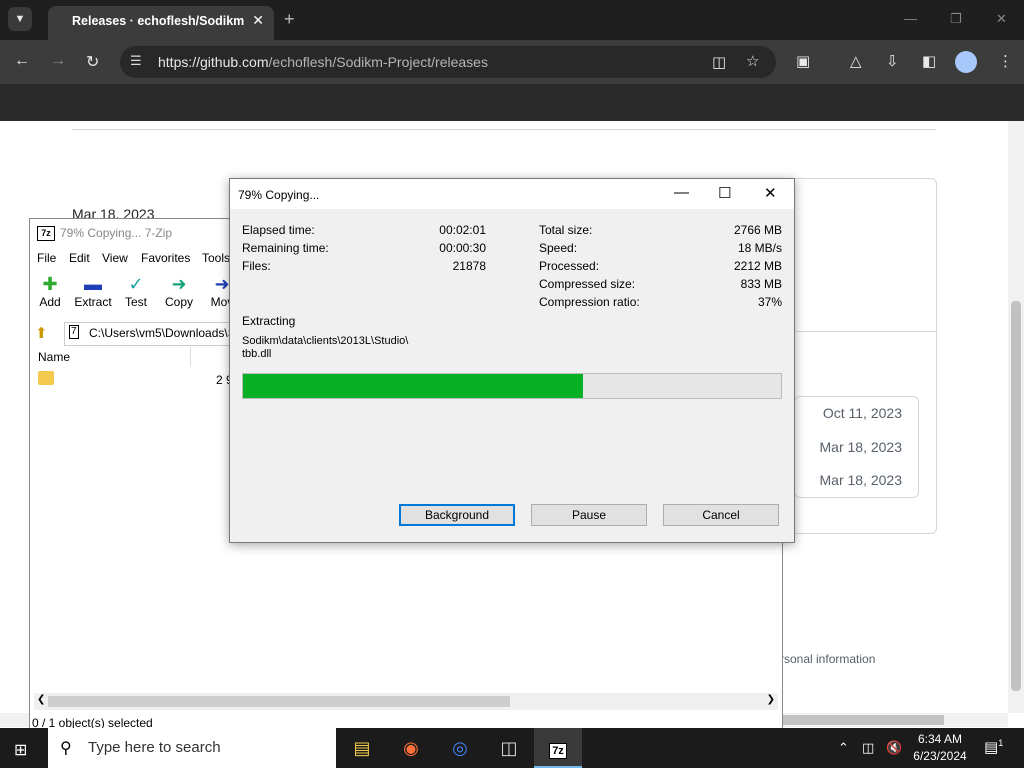  I want to click on personal-info-link: rsonal information, so click(827, 659).